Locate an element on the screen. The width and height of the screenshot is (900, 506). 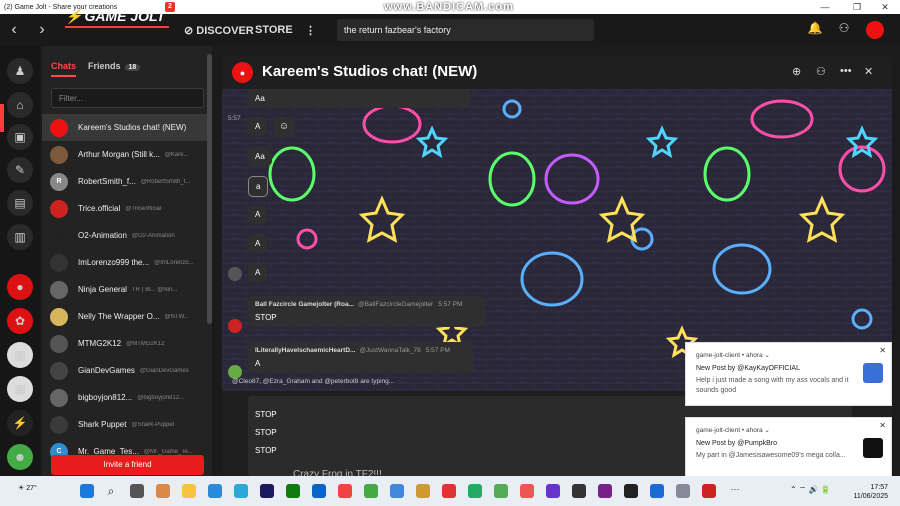
friends-icon: ⚇ is located at coordinates (844, 30).